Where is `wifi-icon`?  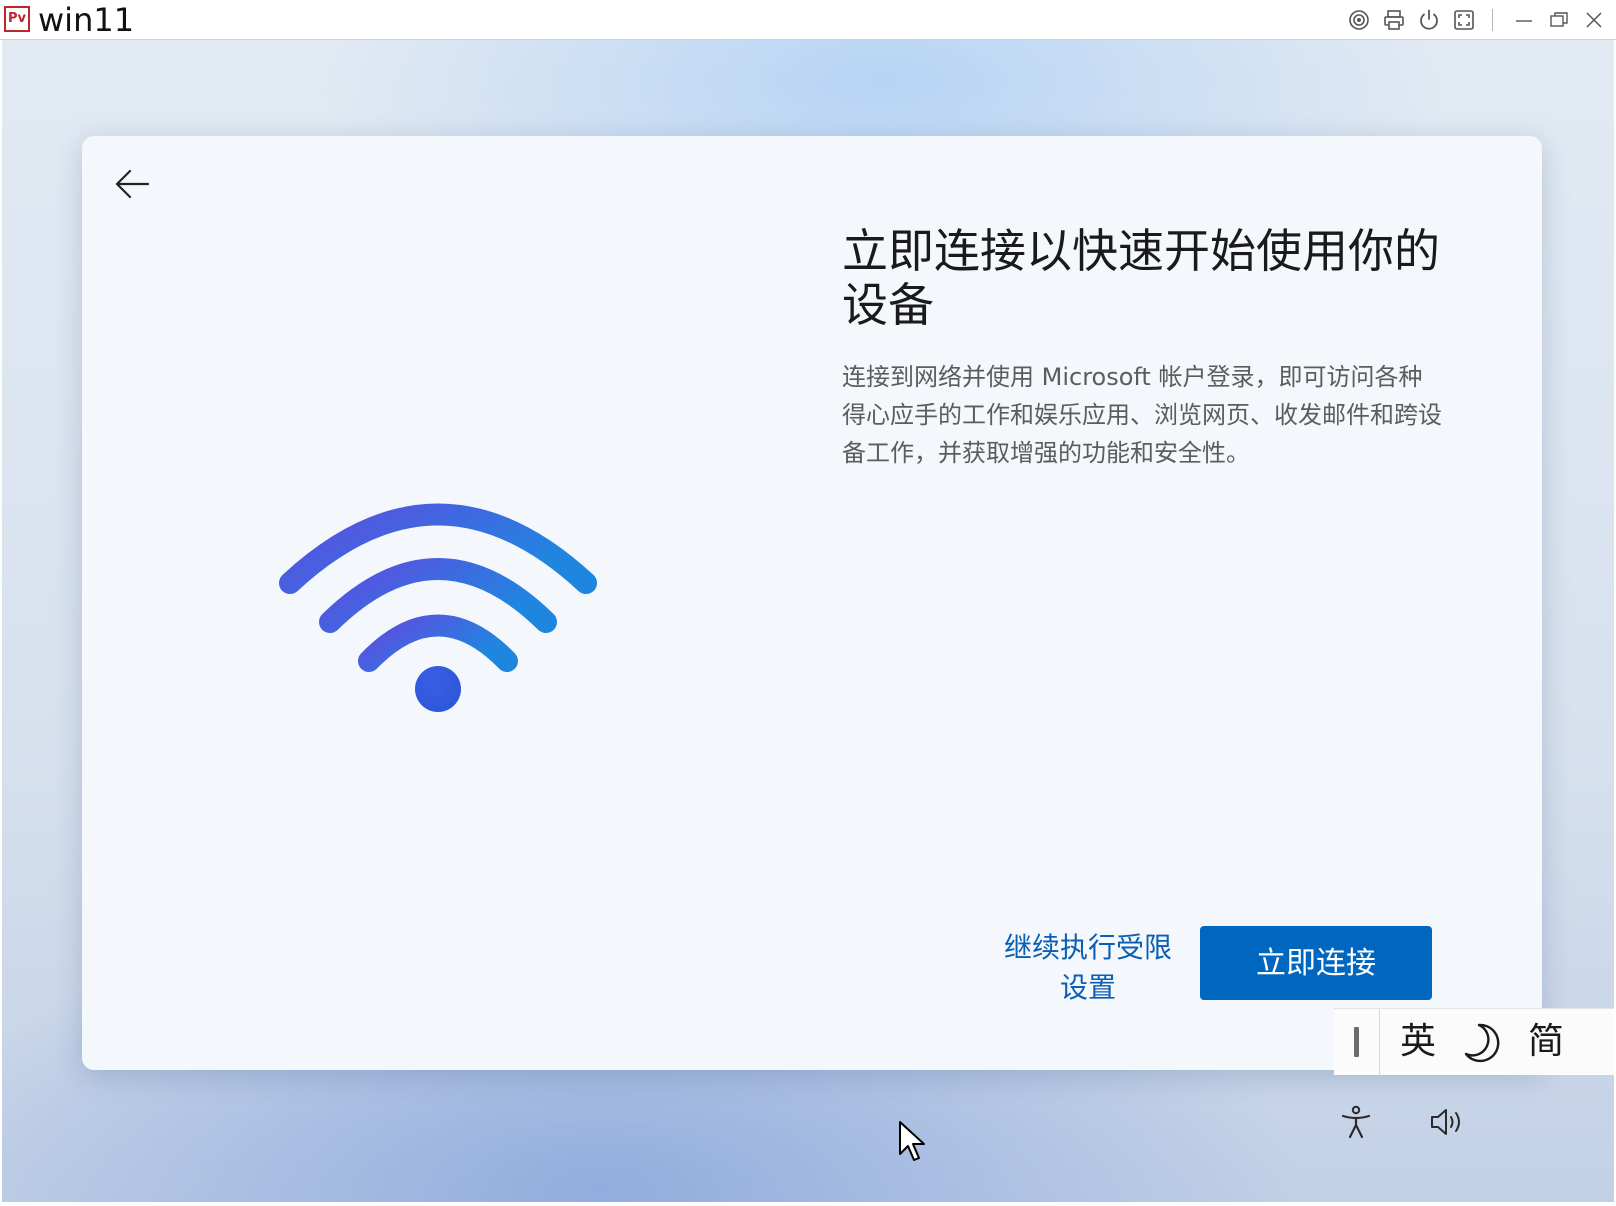
wifi-icon is located at coordinates (438, 607).